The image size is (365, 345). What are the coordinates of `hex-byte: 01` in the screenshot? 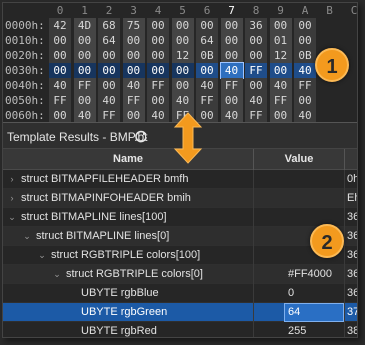 It's located at (280, 40).